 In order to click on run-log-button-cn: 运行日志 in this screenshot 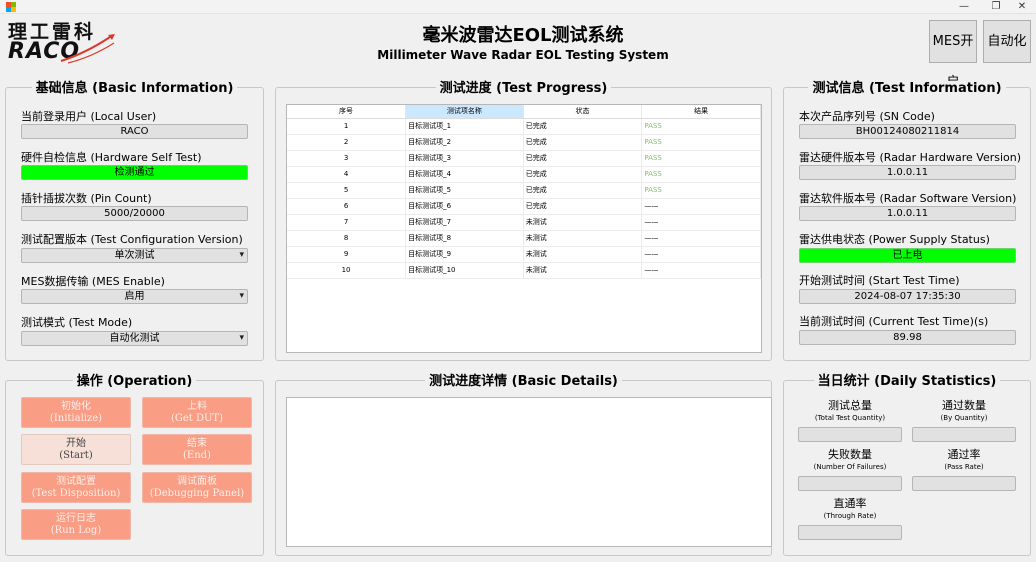, I will do `click(76, 518)`.